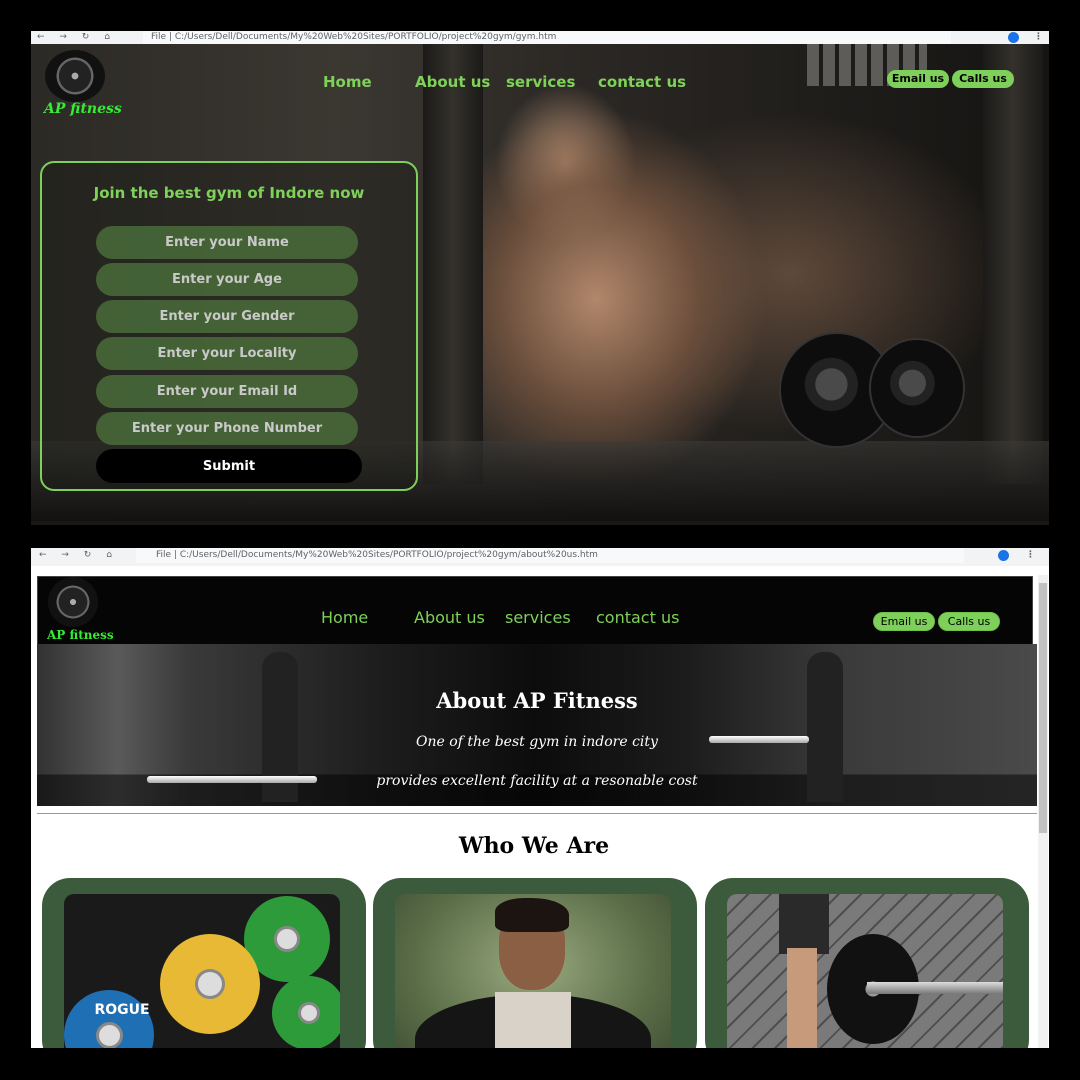  I want to click on lifting-image, so click(865, 971).